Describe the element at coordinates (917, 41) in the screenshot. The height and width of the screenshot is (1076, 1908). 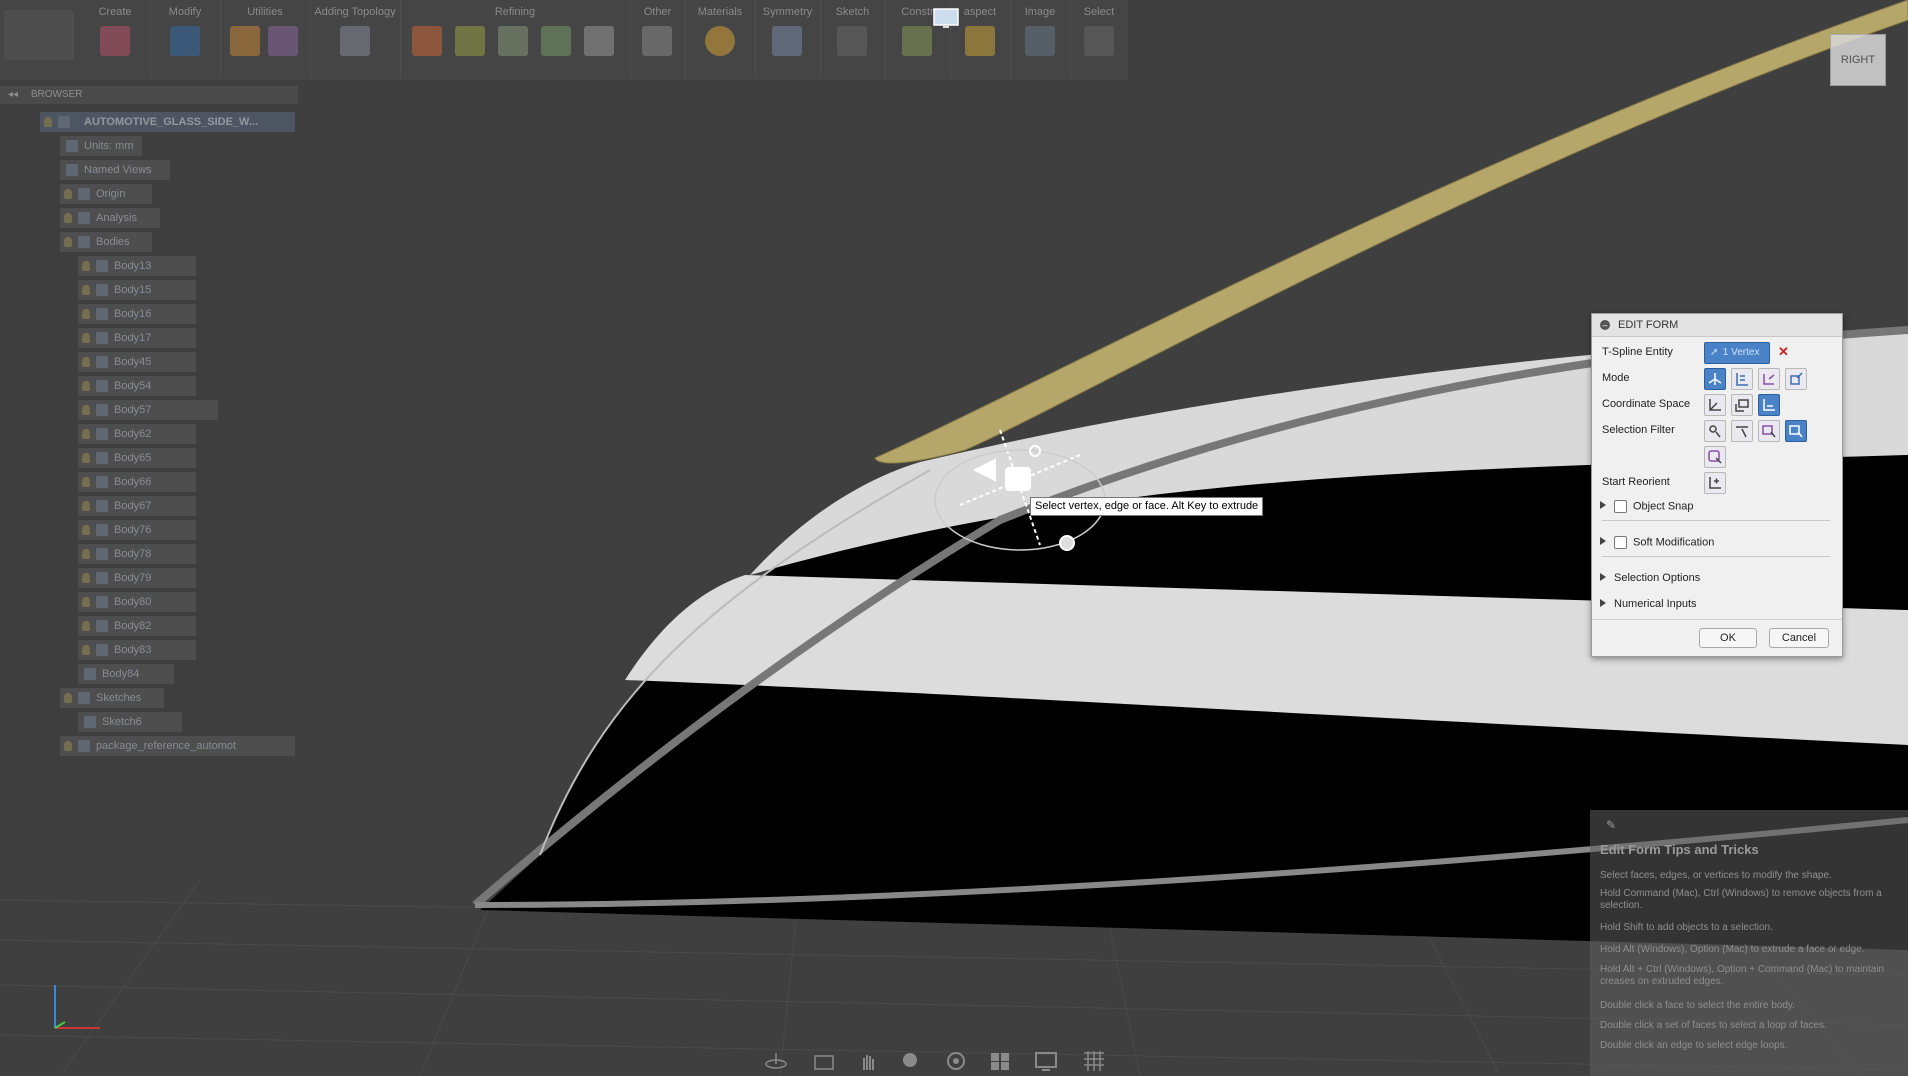
I see `construct-plane-icon` at that location.